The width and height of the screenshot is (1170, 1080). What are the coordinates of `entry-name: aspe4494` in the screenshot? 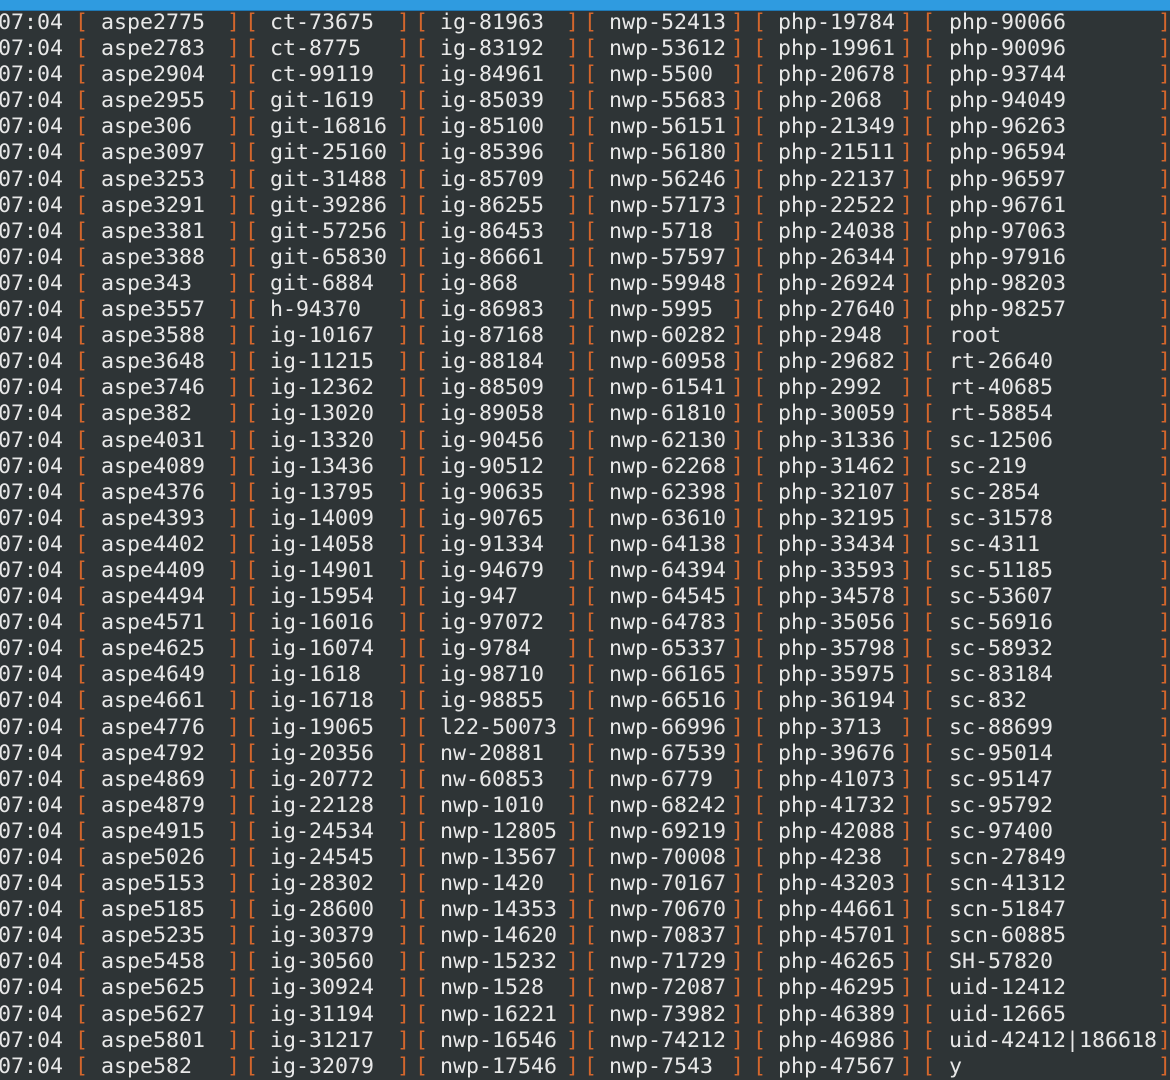 It's located at (153, 597).